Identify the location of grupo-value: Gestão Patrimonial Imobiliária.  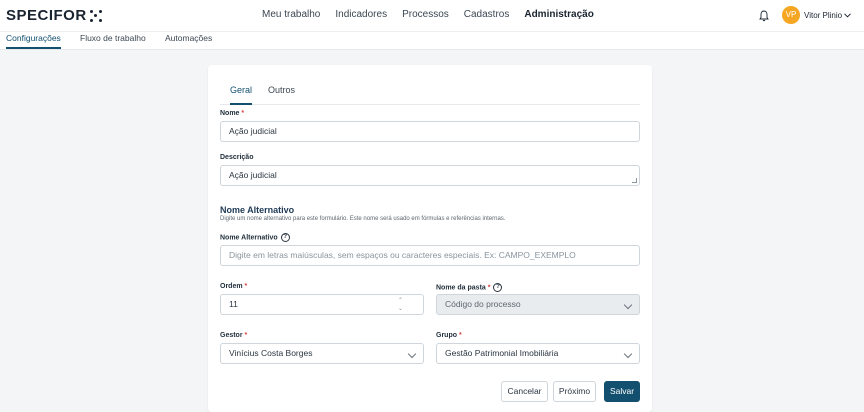
(502, 353).